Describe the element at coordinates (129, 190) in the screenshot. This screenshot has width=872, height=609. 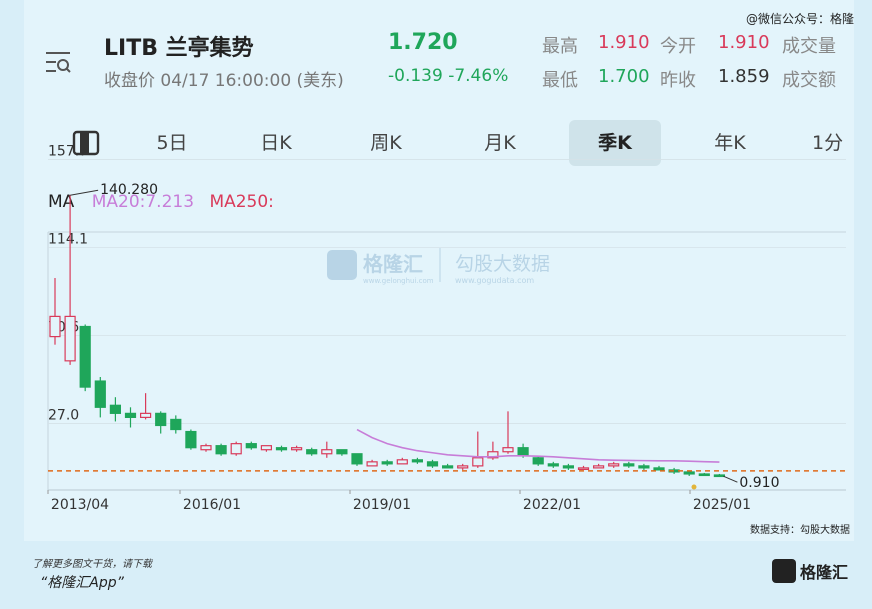
I see `high-annotation-label: 140.280` at that location.